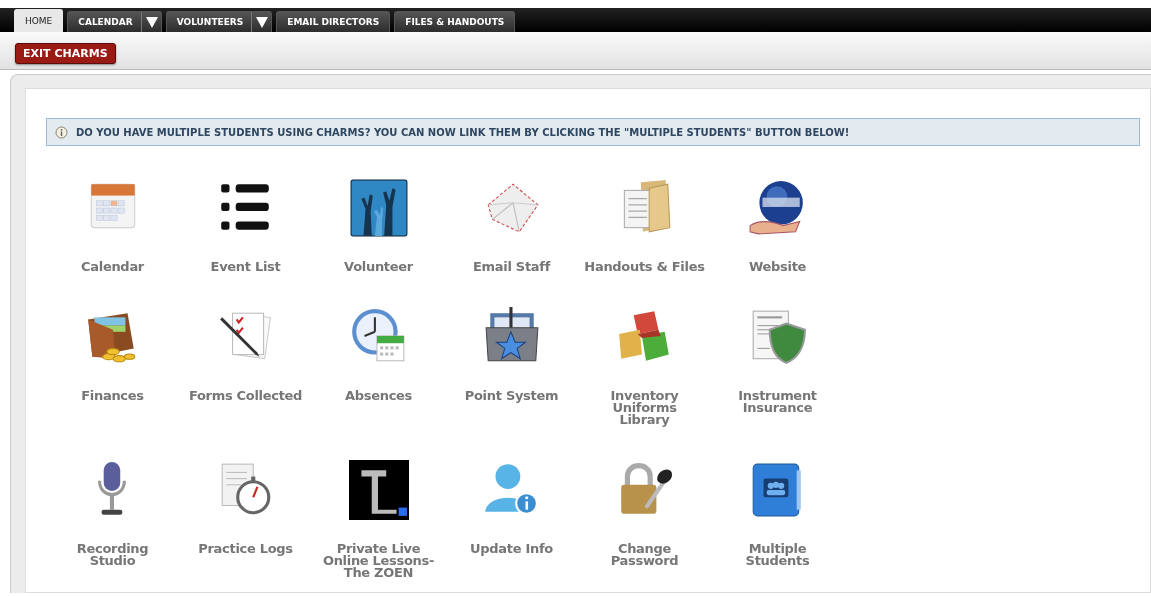  Describe the element at coordinates (511, 507) in the screenshot. I see `app-link: Update Info` at that location.